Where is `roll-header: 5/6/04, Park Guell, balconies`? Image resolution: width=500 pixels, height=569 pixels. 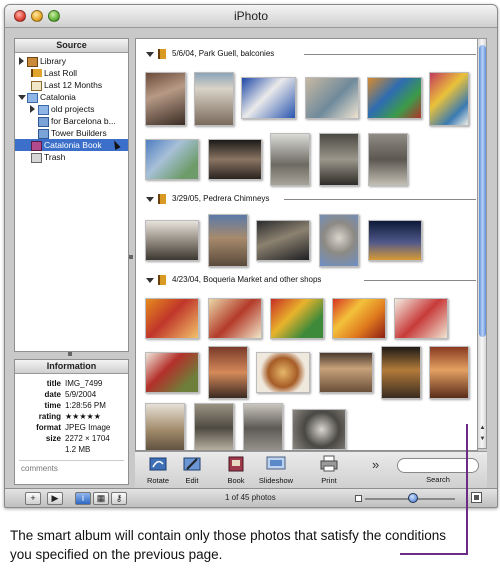
roll-header: 5/6/04, Park Guell, balconies is located at coordinates (311, 54).